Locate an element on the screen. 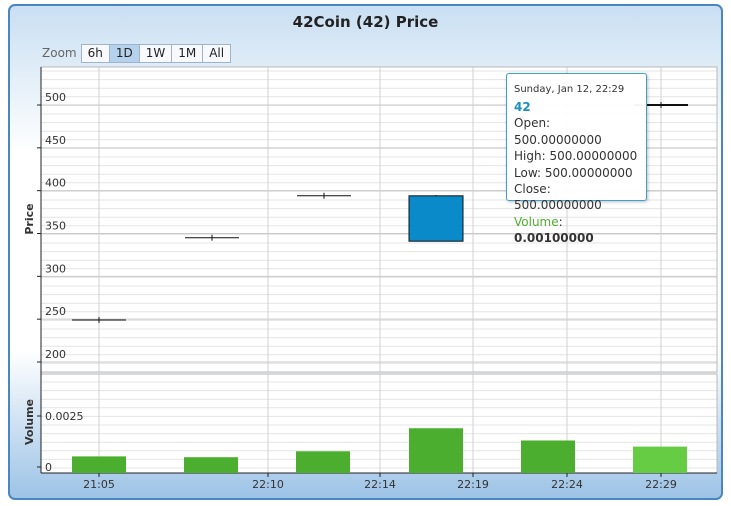 The image size is (731, 506). price-tick-label: 500 is located at coordinates (55, 97).